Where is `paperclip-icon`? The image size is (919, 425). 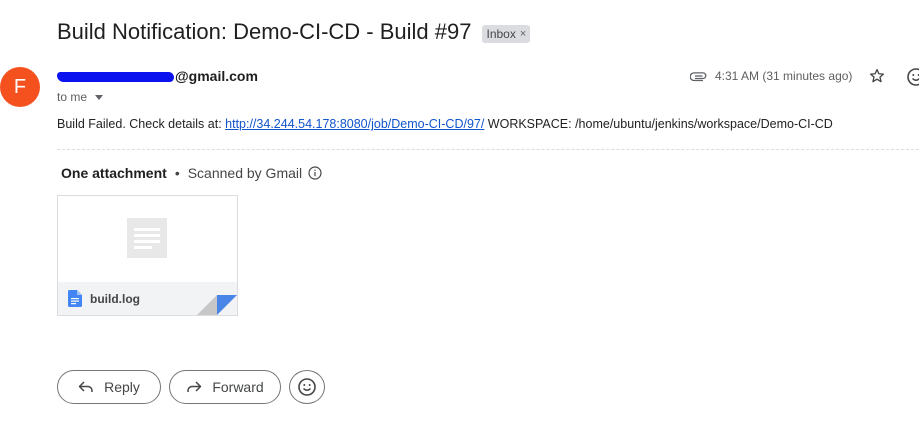
paperclip-icon is located at coordinates (698, 77).